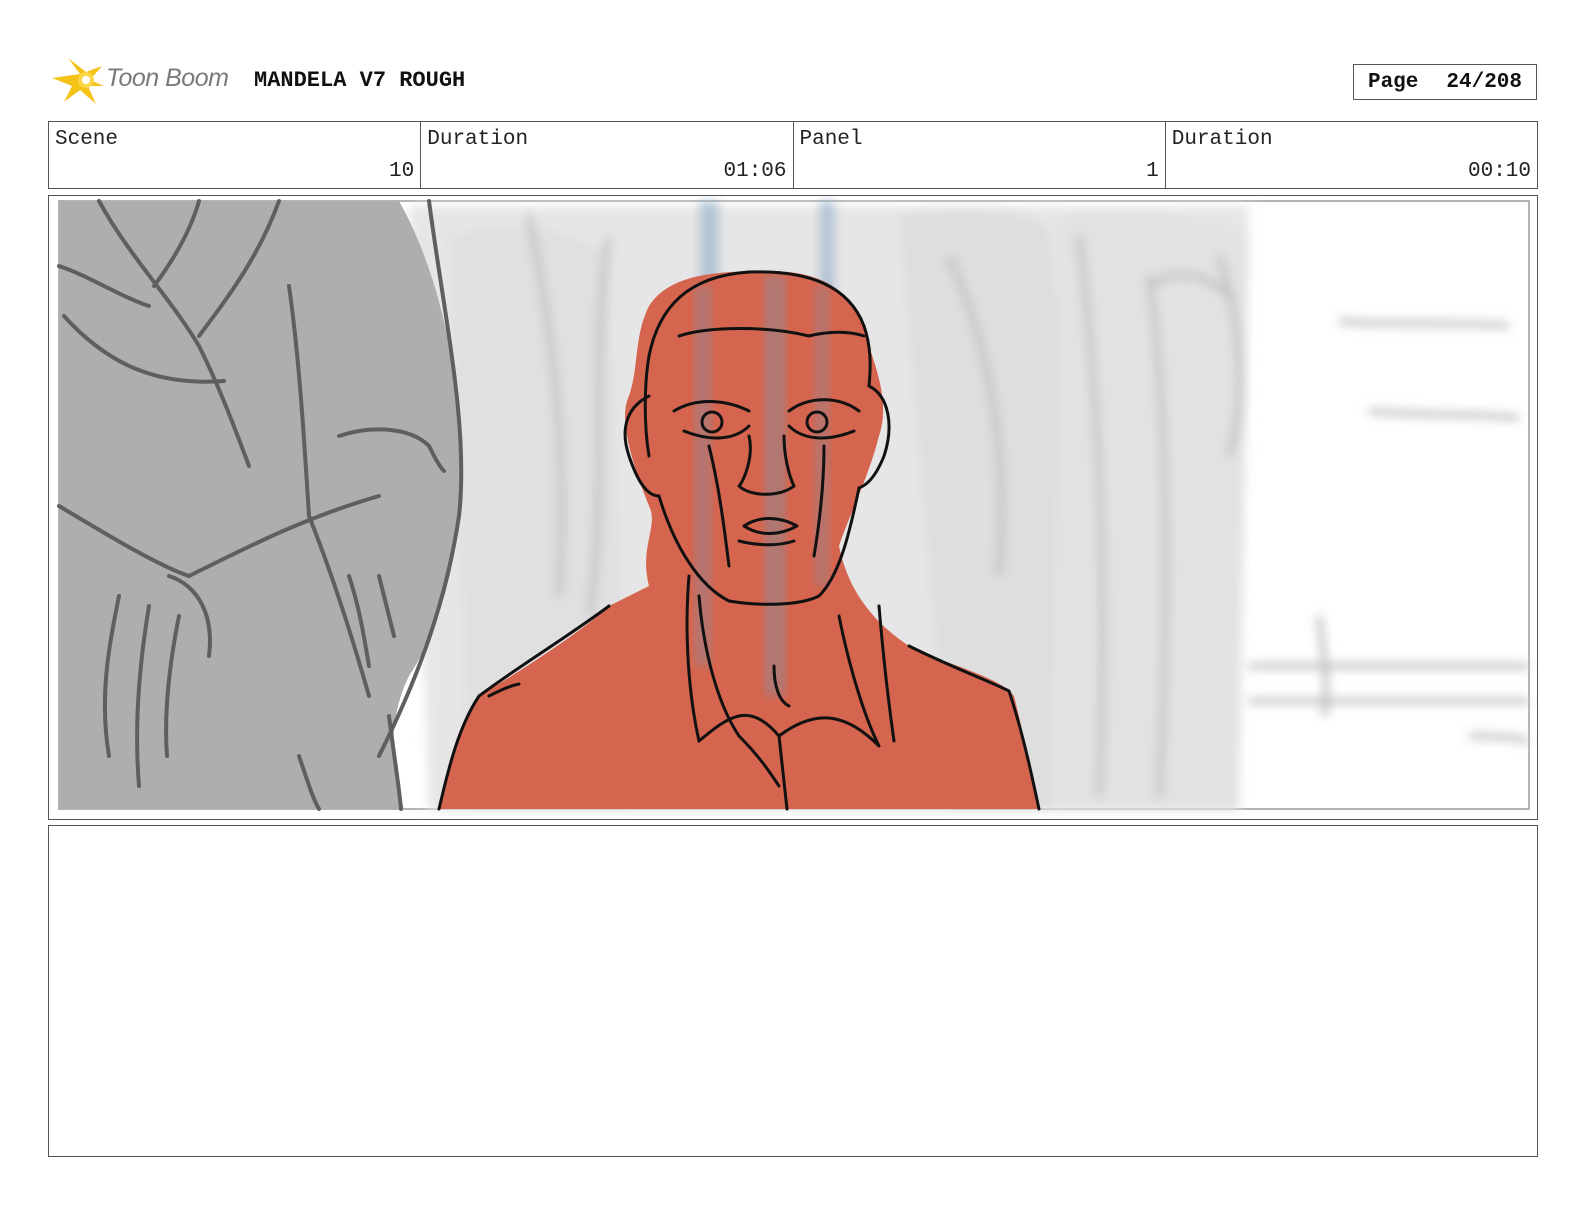  What do you see at coordinates (1222, 139) in the screenshot?
I see `panel-duration-label: Duration` at bounding box center [1222, 139].